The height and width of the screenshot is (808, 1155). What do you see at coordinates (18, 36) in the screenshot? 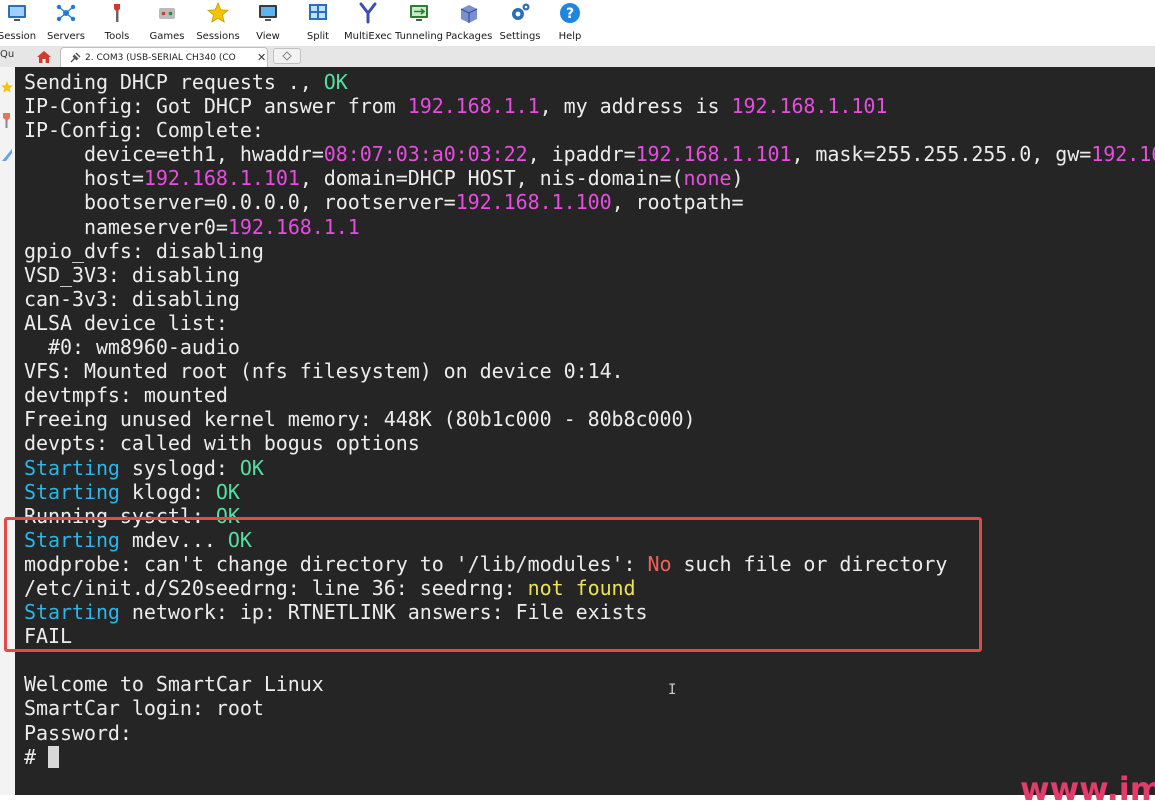
I see `toolbar-label: Session` at bounding box center [18, 36].